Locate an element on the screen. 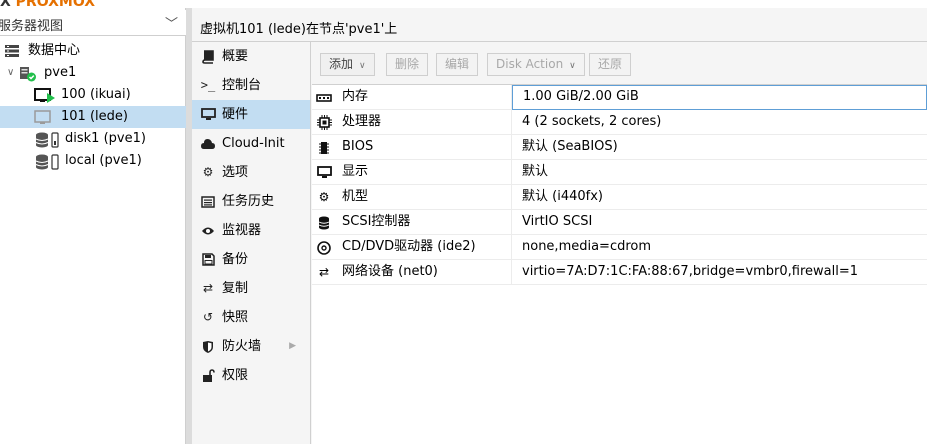 The width and height of the screenshot is (927, 444). hardware-name-cell: ⚙ 机型 is located at coordinates (412, 197).